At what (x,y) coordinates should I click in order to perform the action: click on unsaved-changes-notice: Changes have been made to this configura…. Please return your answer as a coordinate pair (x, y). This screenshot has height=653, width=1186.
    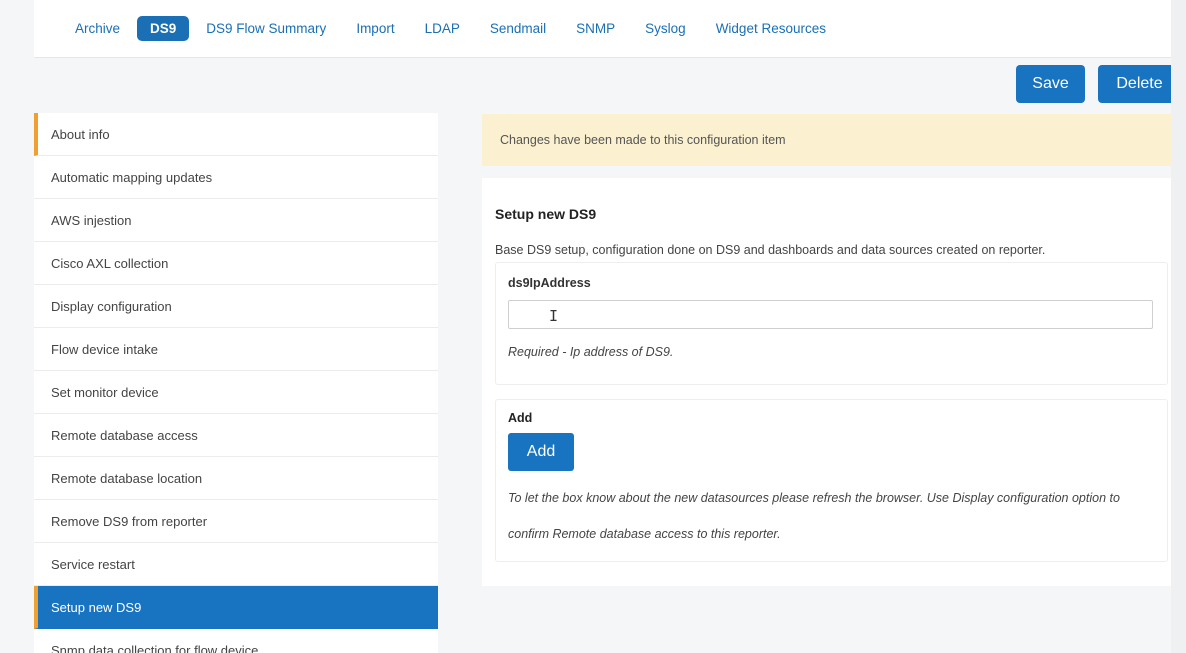
    Looking at the image, I should click on (831, 140).